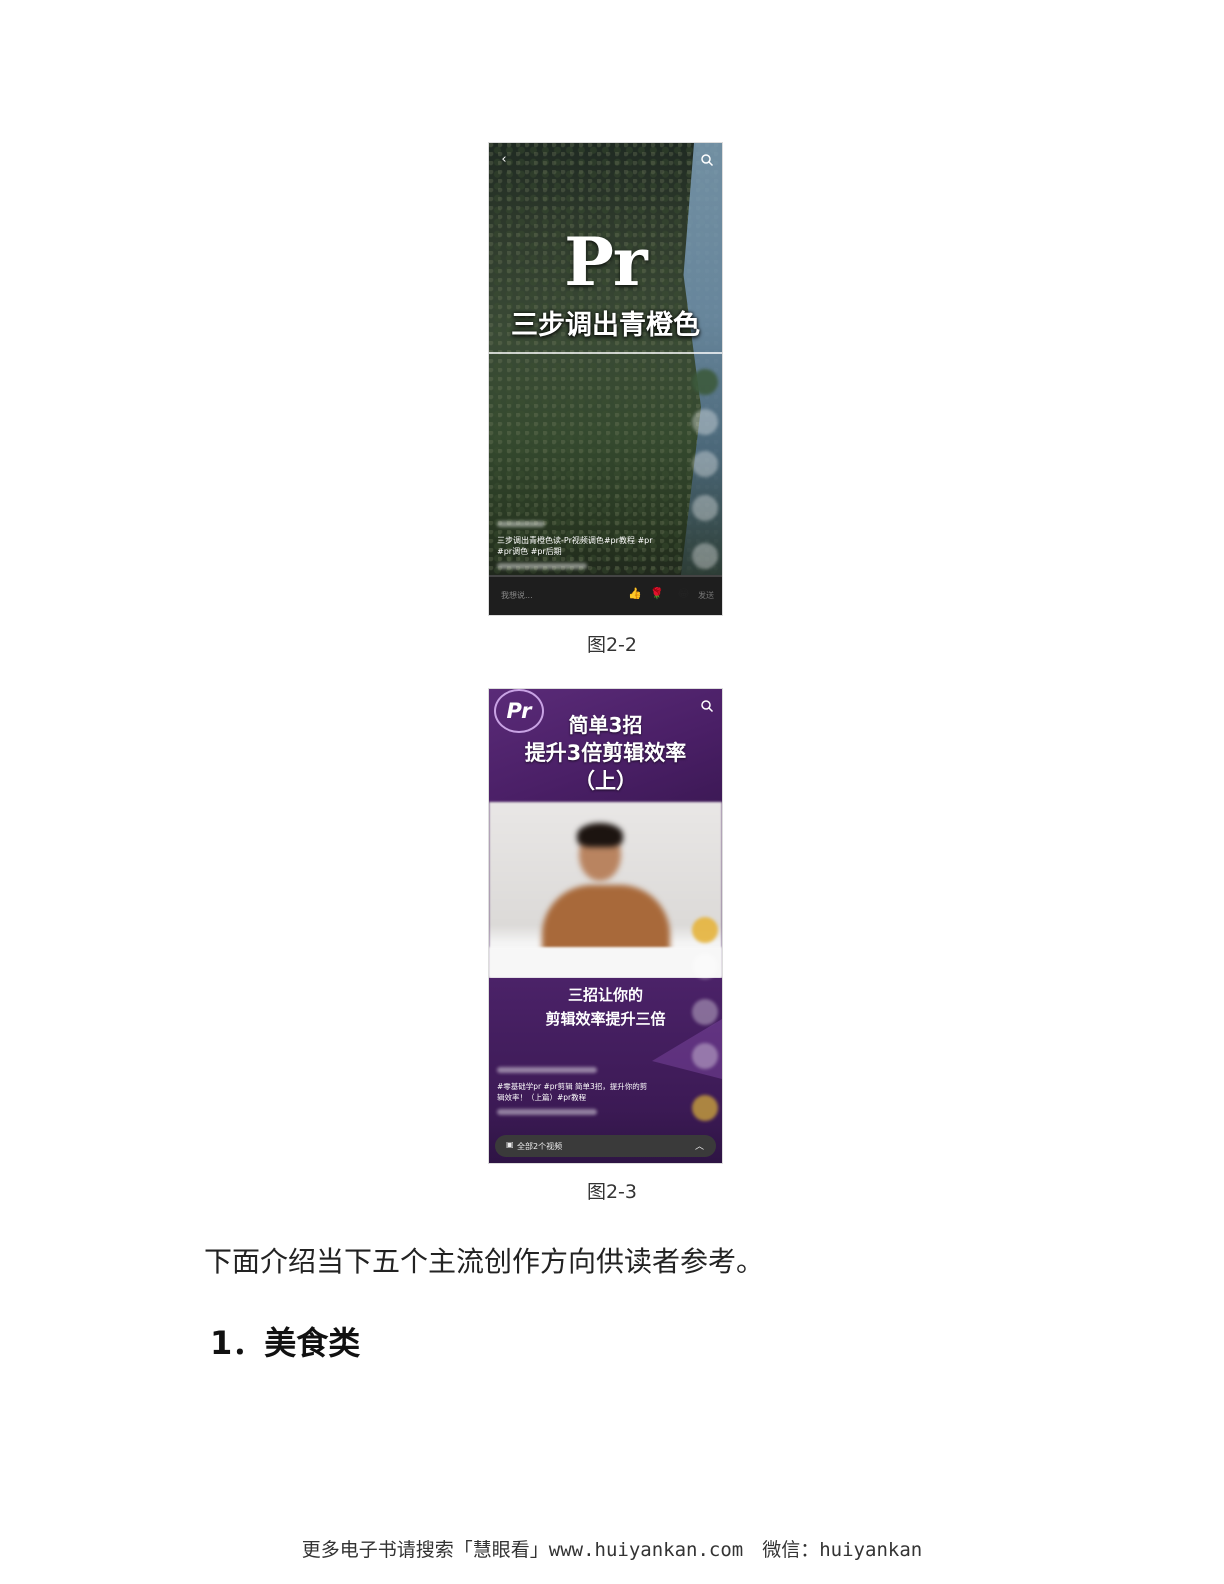 This screenshot has height=1584, width=1224. Describe the element at coordinates (707, 160) in the screenshot. I see `search-icon` at that location.